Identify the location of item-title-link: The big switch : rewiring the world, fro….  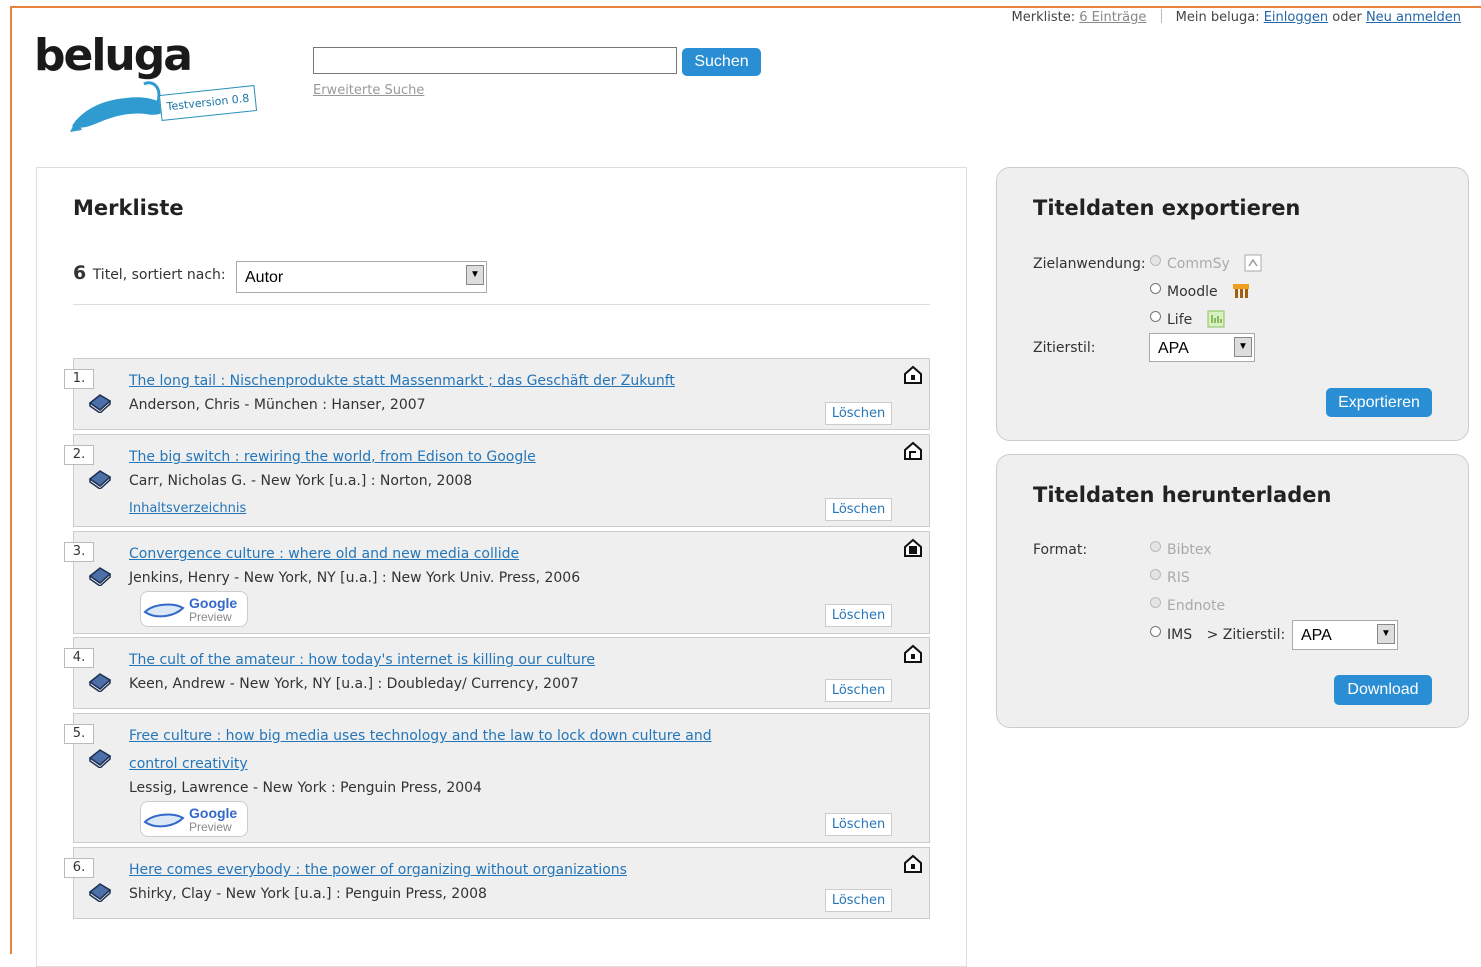
(439, 457).